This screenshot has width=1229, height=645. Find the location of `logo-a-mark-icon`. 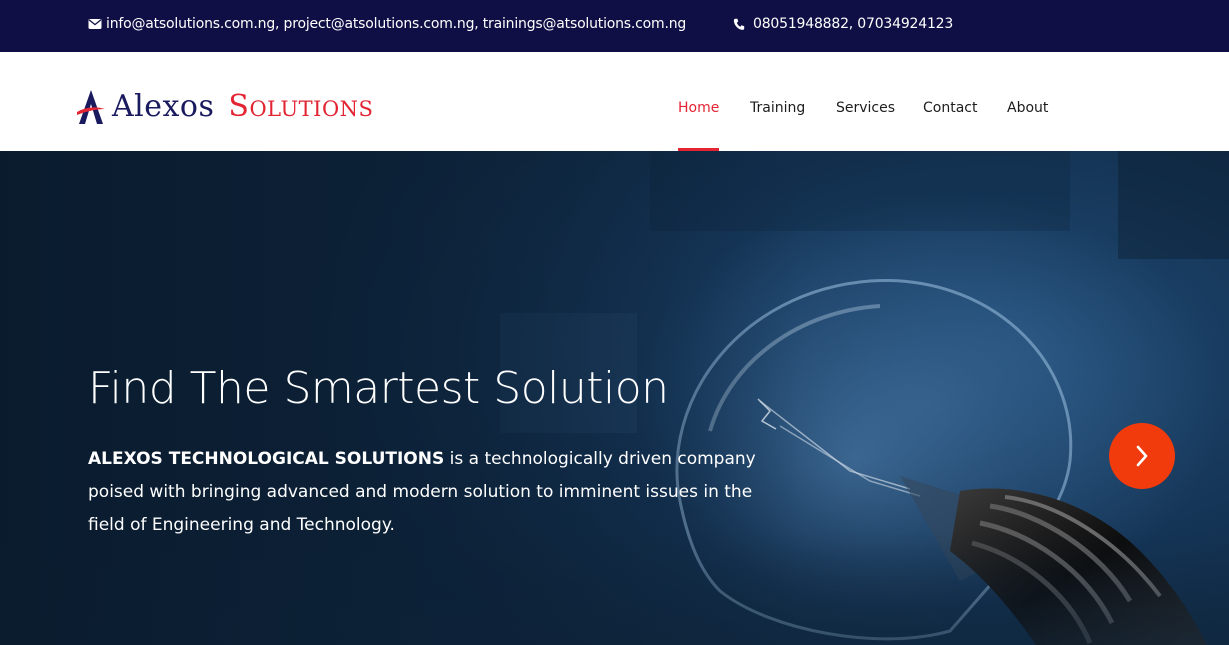

logo-a-mark-icon is located at coordinates (91, 107).